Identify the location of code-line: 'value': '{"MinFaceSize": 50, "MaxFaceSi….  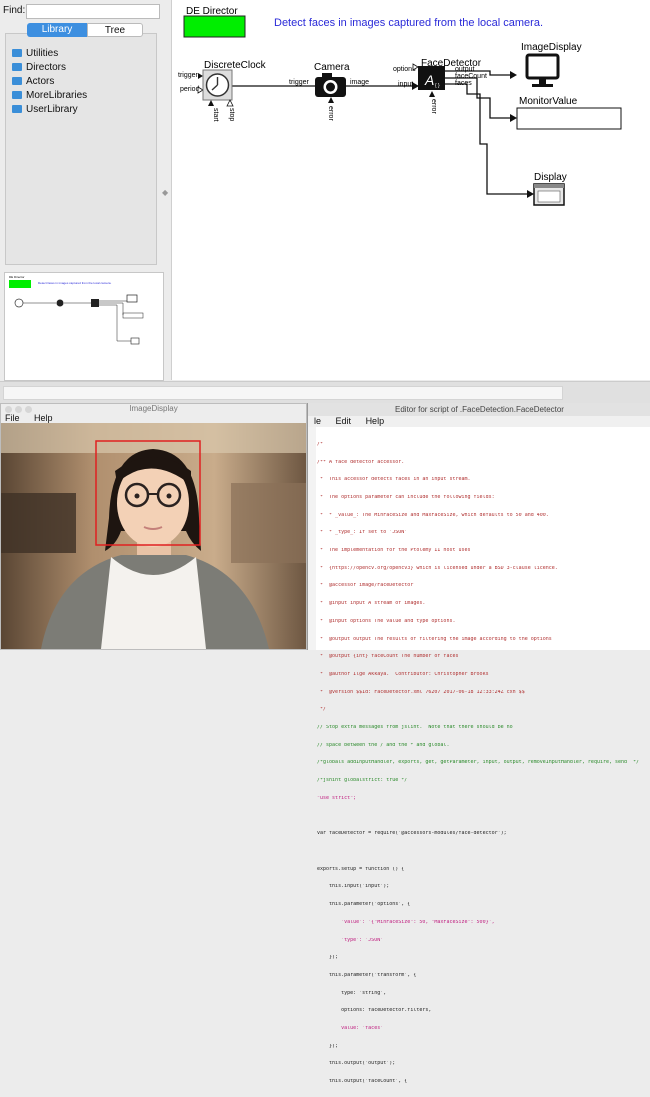
(406, 922).